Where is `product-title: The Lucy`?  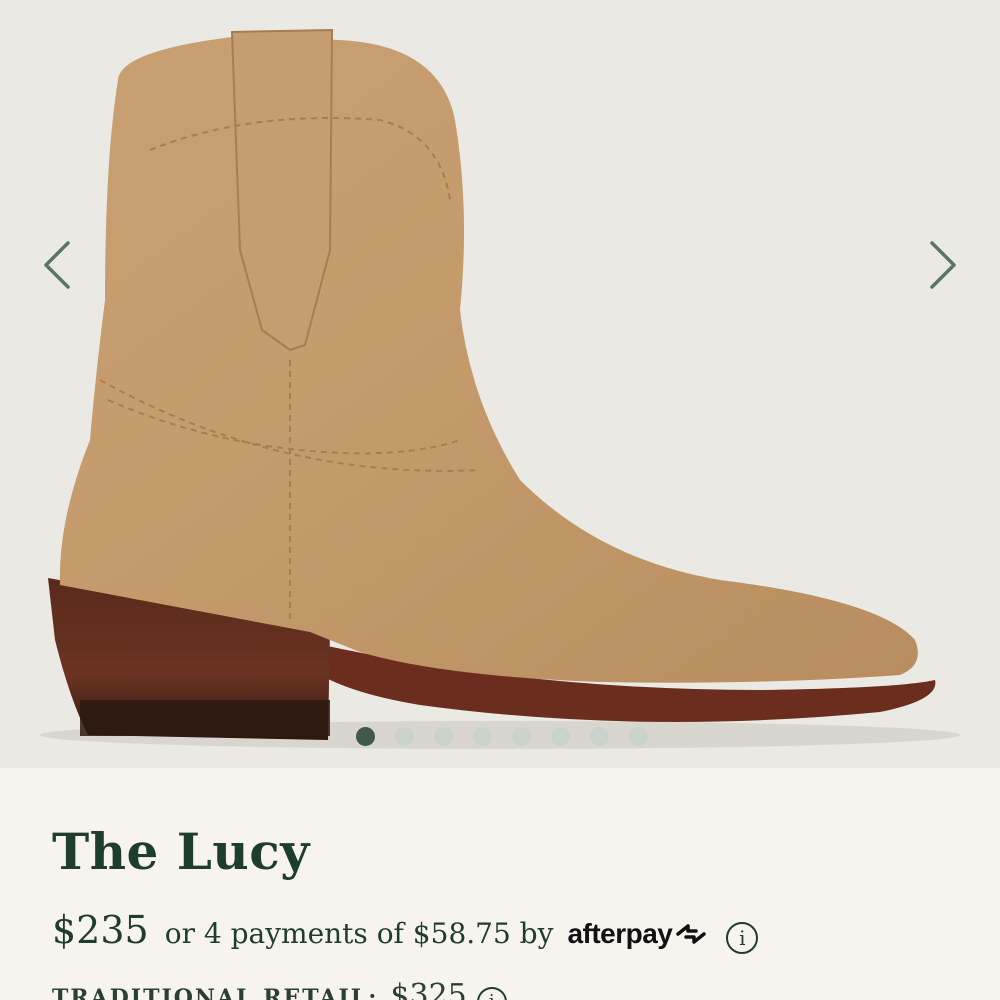 product-title: The Lucy is located at coordinates (181, 851).